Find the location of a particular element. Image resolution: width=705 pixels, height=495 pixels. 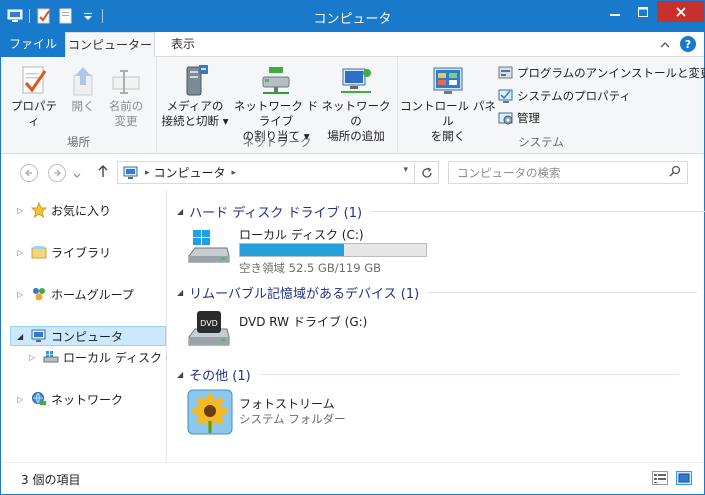

drive-name-local-disk: ローカル ディスク (C:) is located at coordinates (301, 235).